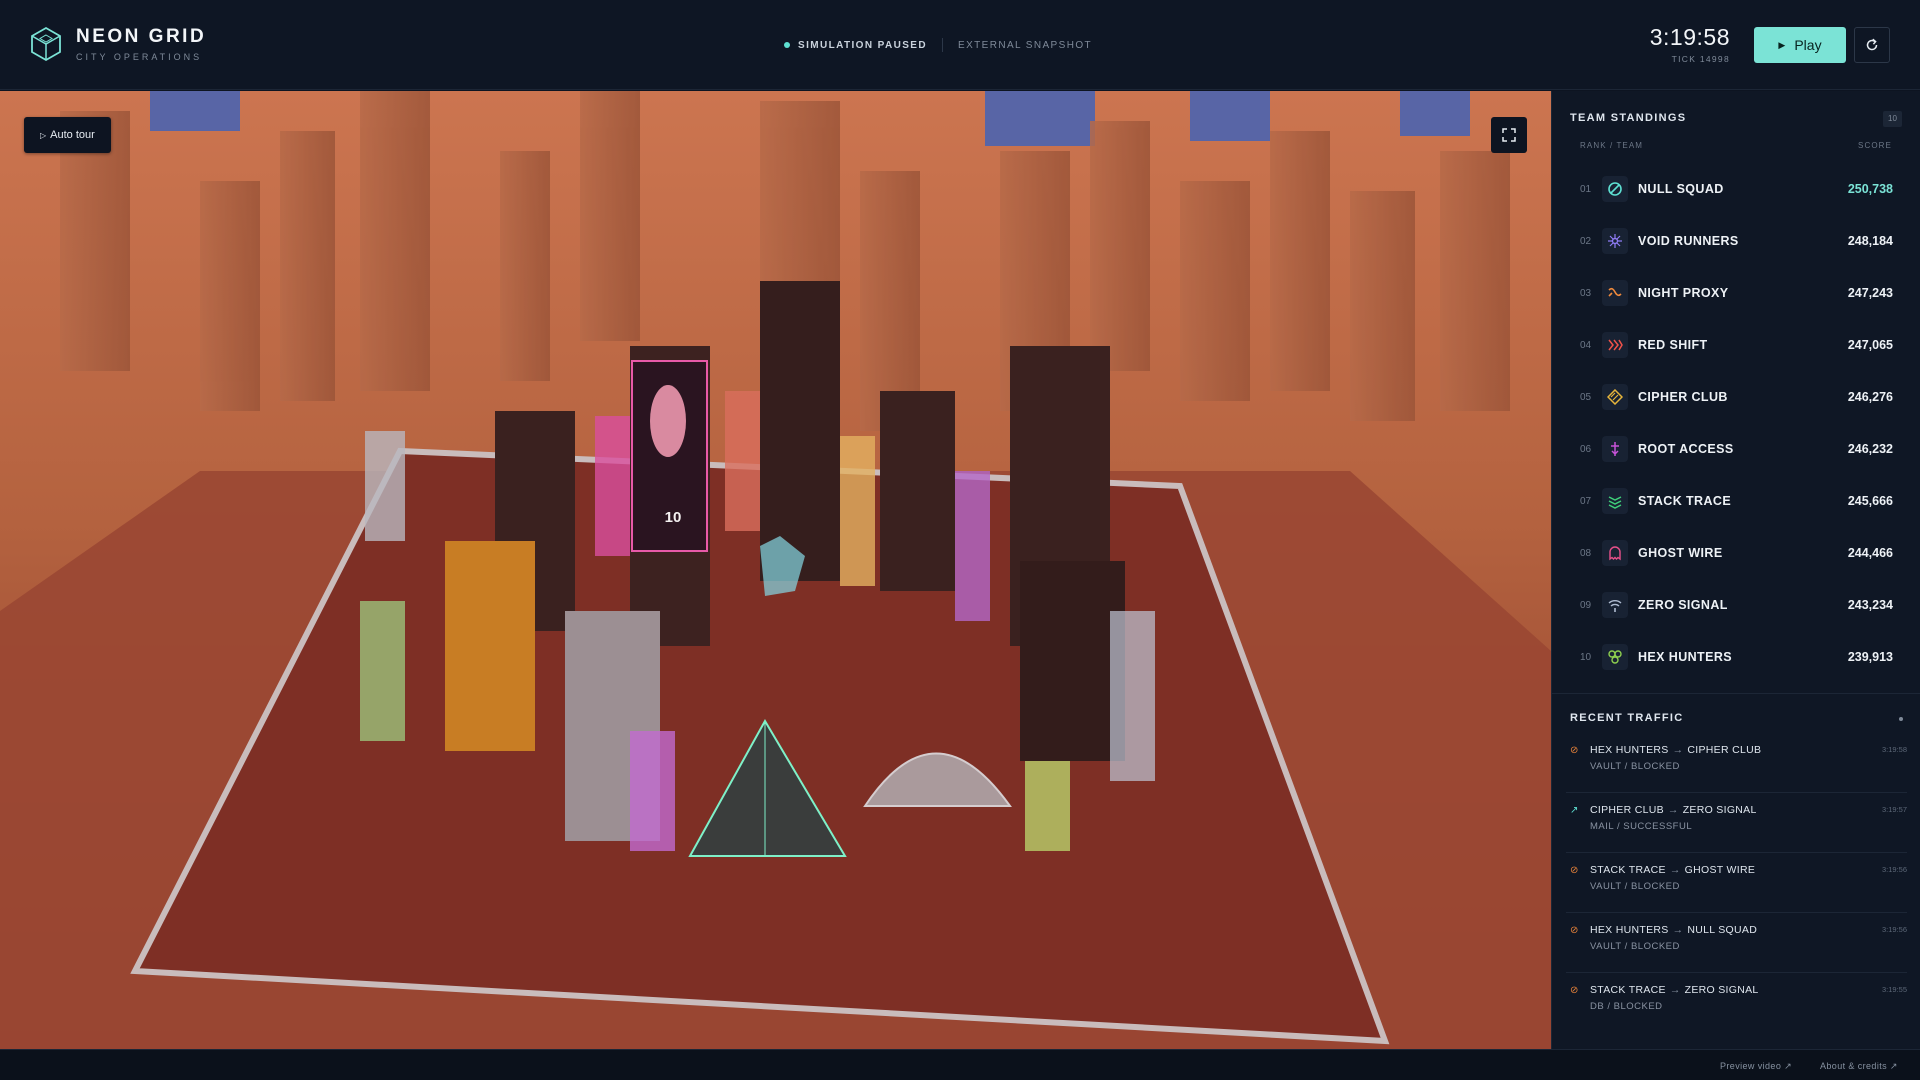 This screenshot has width=1920, height=1080. Describe the element at coordinates (938, 45) in the screenshot. I see `simulation-status: SIMULATION PAUSED EXTERNAL SNAPSHOT` at that location.